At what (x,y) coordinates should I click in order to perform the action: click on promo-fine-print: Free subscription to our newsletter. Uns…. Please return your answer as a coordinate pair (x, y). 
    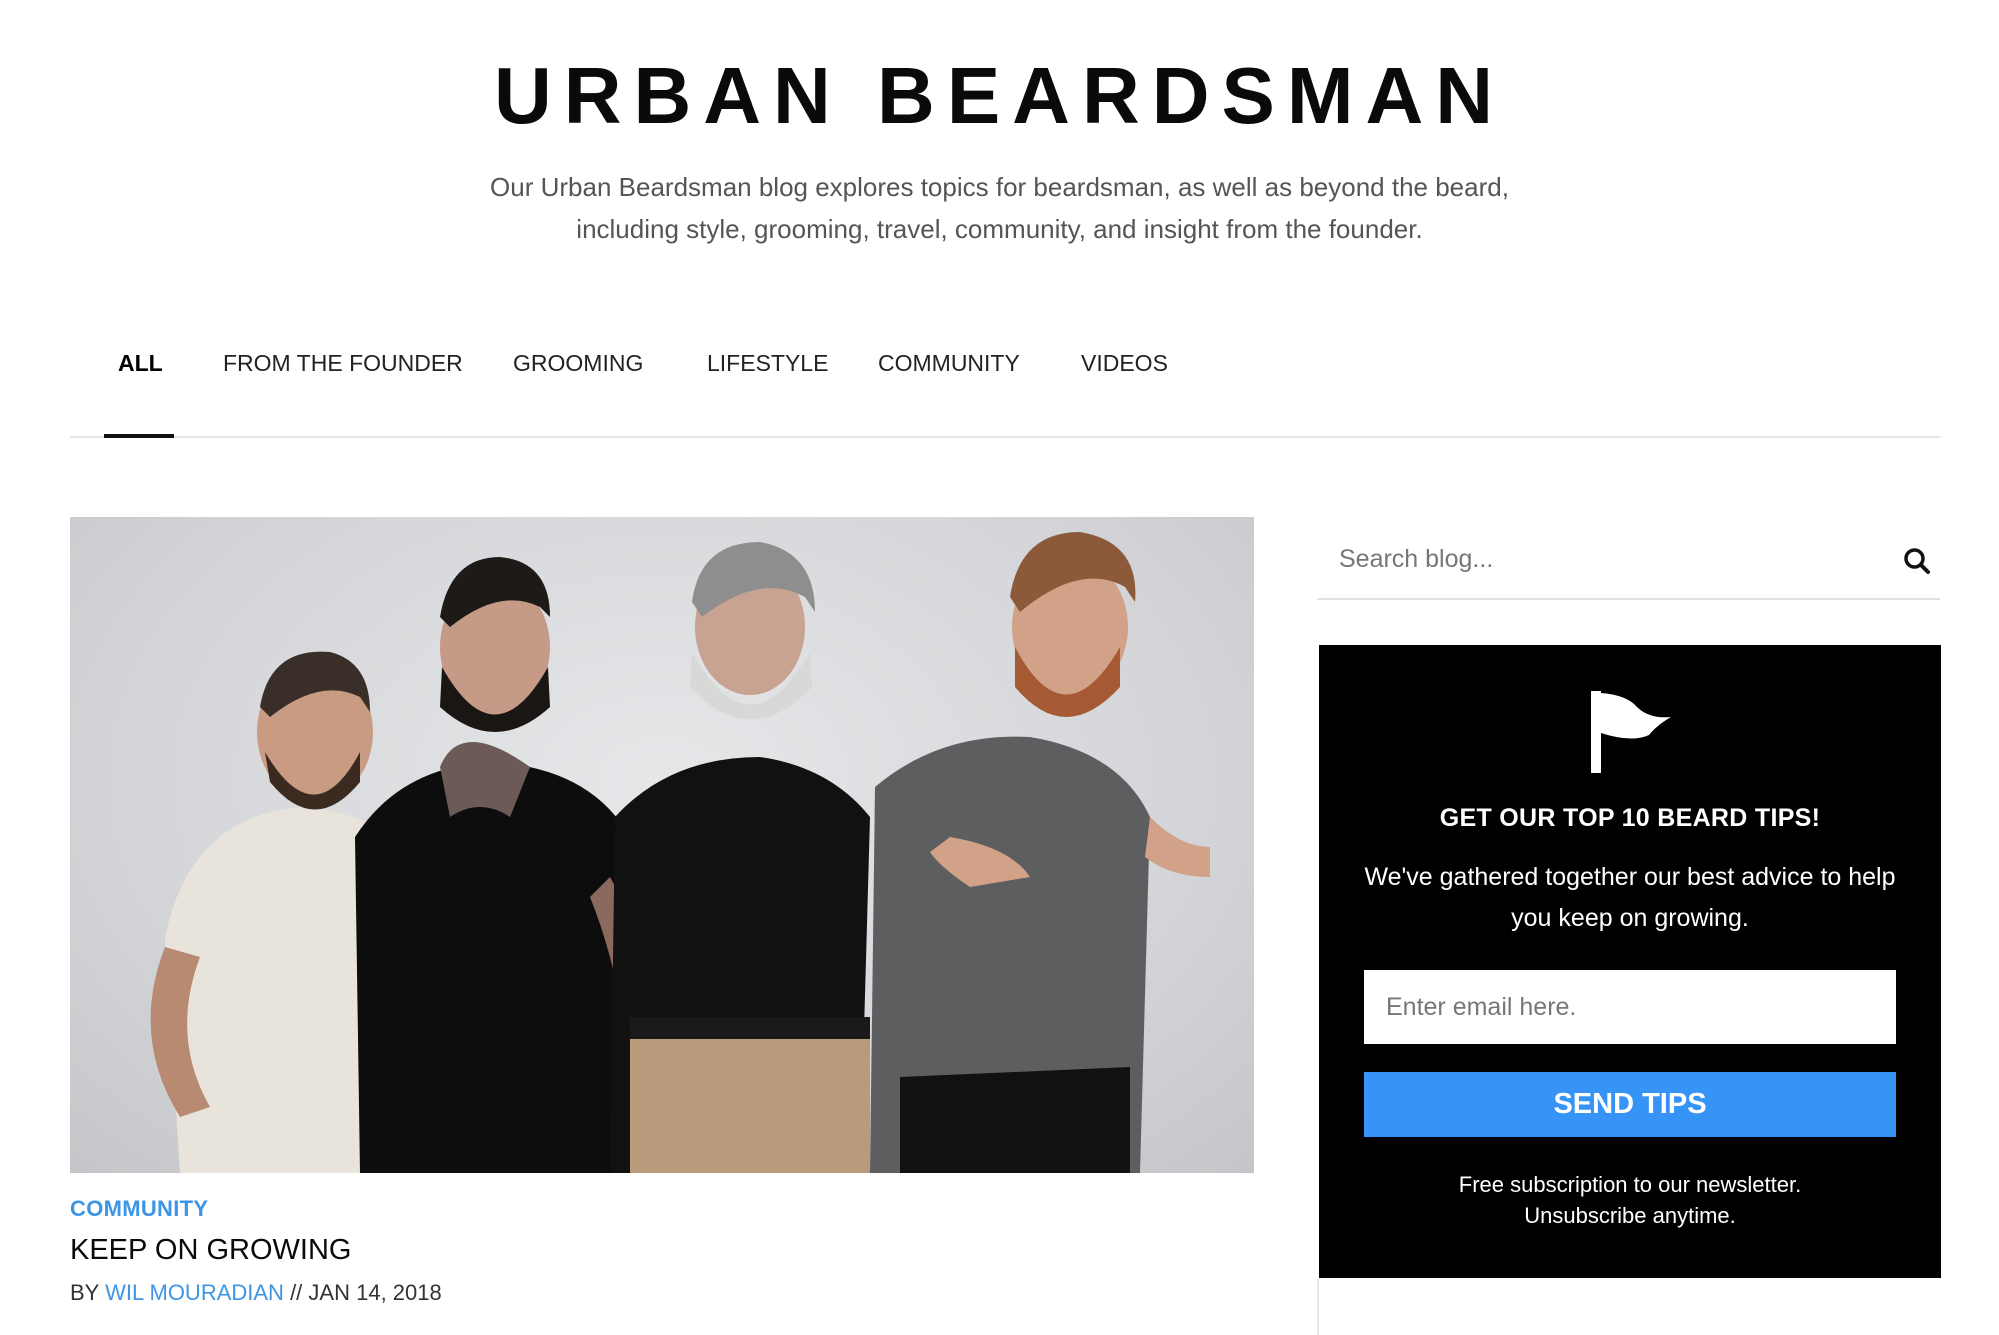
    Looking at the image, I should click on (1630, 1200).